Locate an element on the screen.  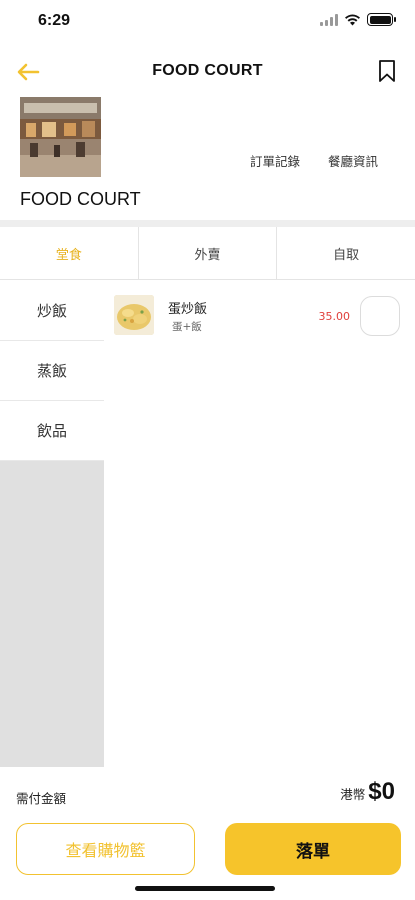
tab-takeaway: 外賣 is located at coordinates (208, 253).